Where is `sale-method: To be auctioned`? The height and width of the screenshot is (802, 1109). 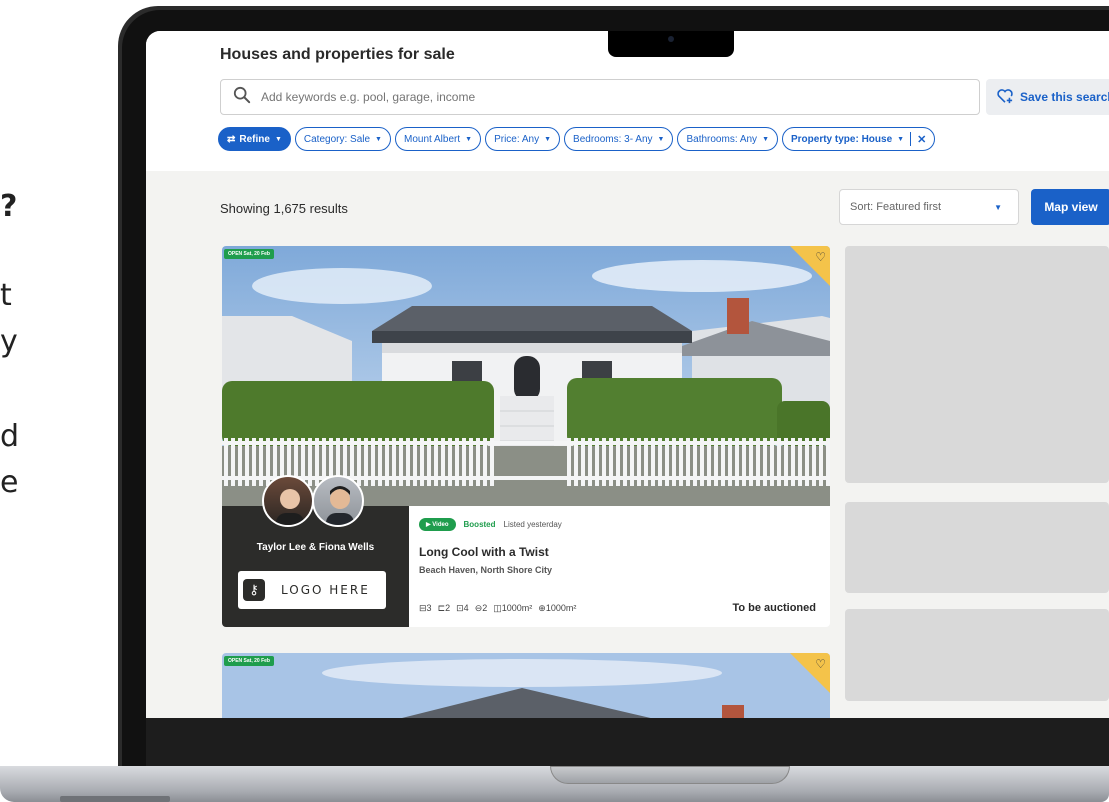
sale-method: To be auctioned is located at coordinates (774, 608).